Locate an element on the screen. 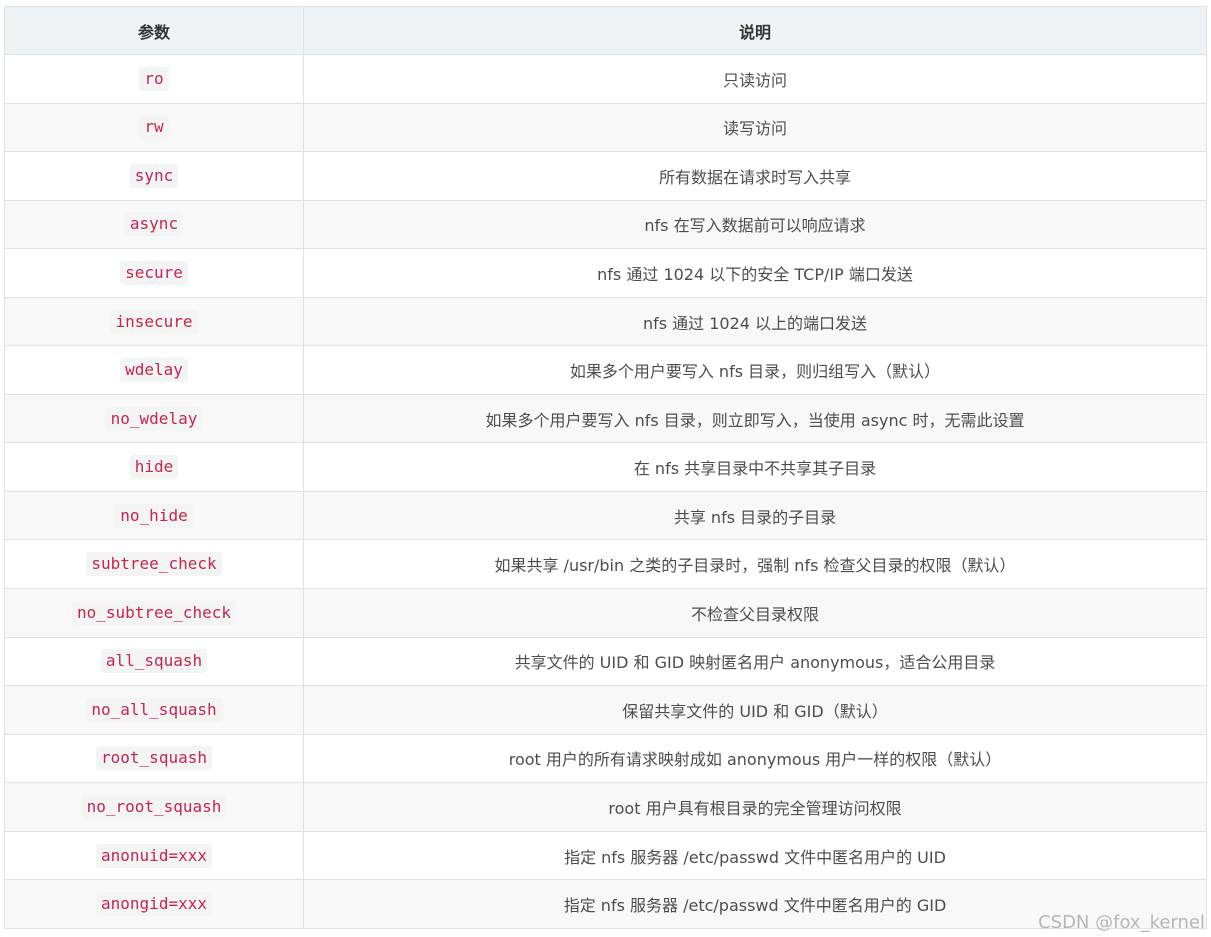 This screenshot has width=1211, height=937. description-cell: root 用户的所有请求映射成如 anonymous 用户一样的权限（默认） is located at coordinates (755, 758).